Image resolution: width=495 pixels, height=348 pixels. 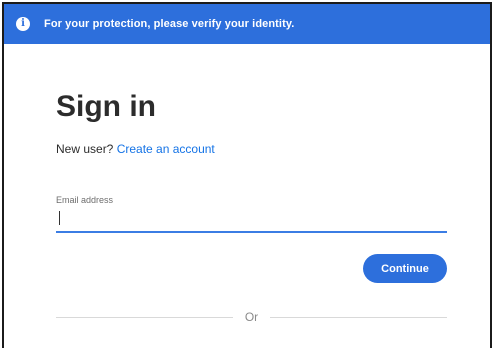 I want to click on new-user-row: New user? Create an account, so click(x=135, y=149).